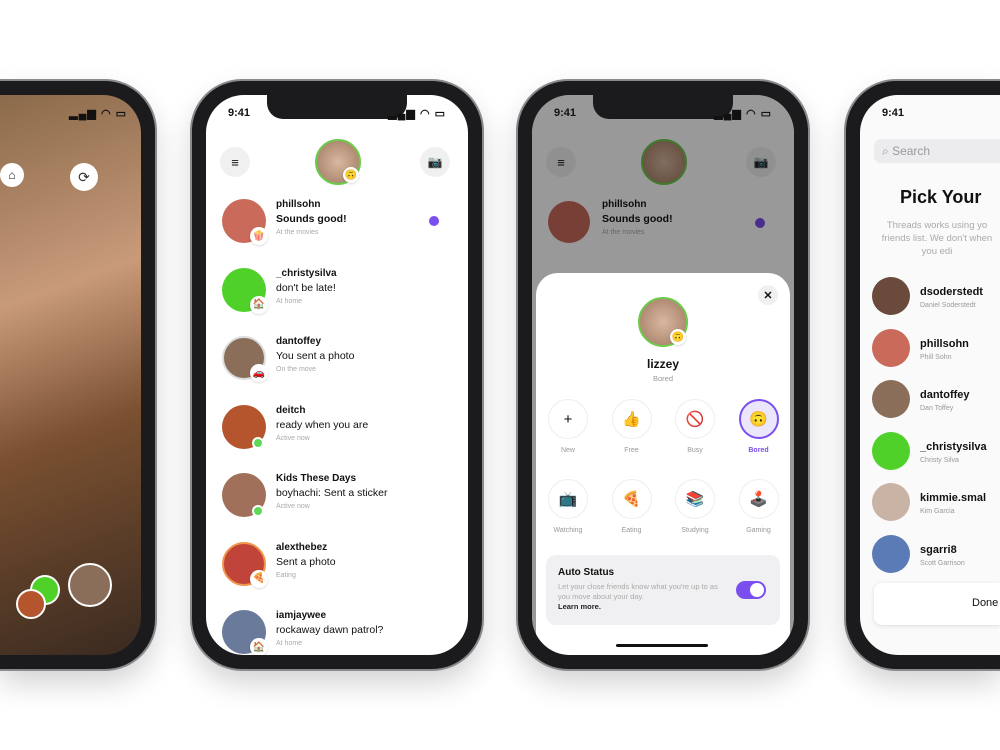  I want to click on friend-name: Kim Garcia, so click(937, 511).